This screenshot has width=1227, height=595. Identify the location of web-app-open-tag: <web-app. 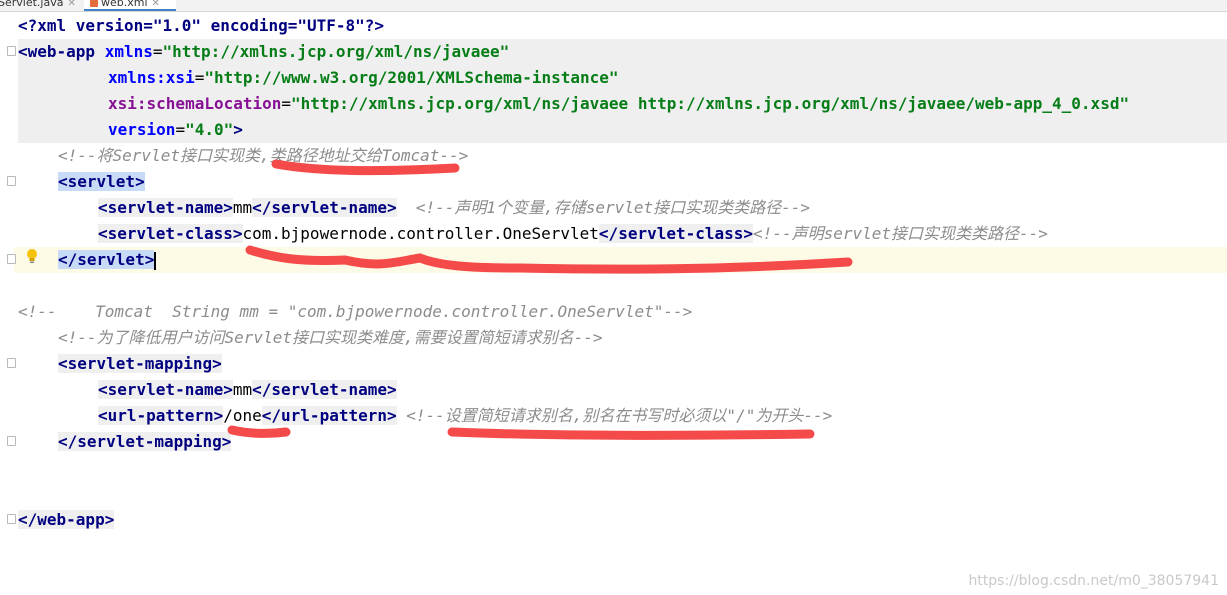
(57, 51).